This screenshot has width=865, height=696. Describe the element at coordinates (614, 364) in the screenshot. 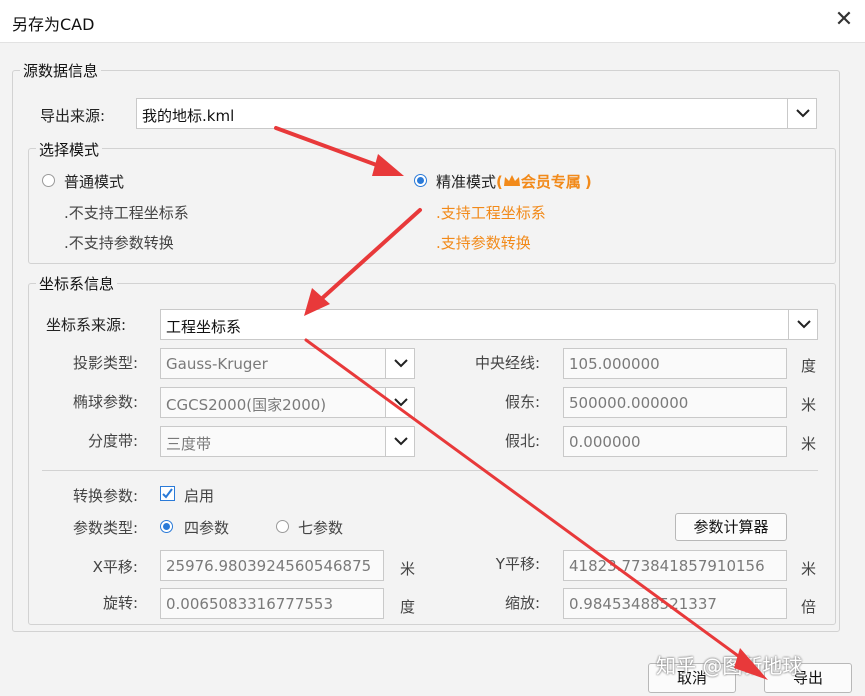

I see `central-meridian-value: 105.000000` at that location.